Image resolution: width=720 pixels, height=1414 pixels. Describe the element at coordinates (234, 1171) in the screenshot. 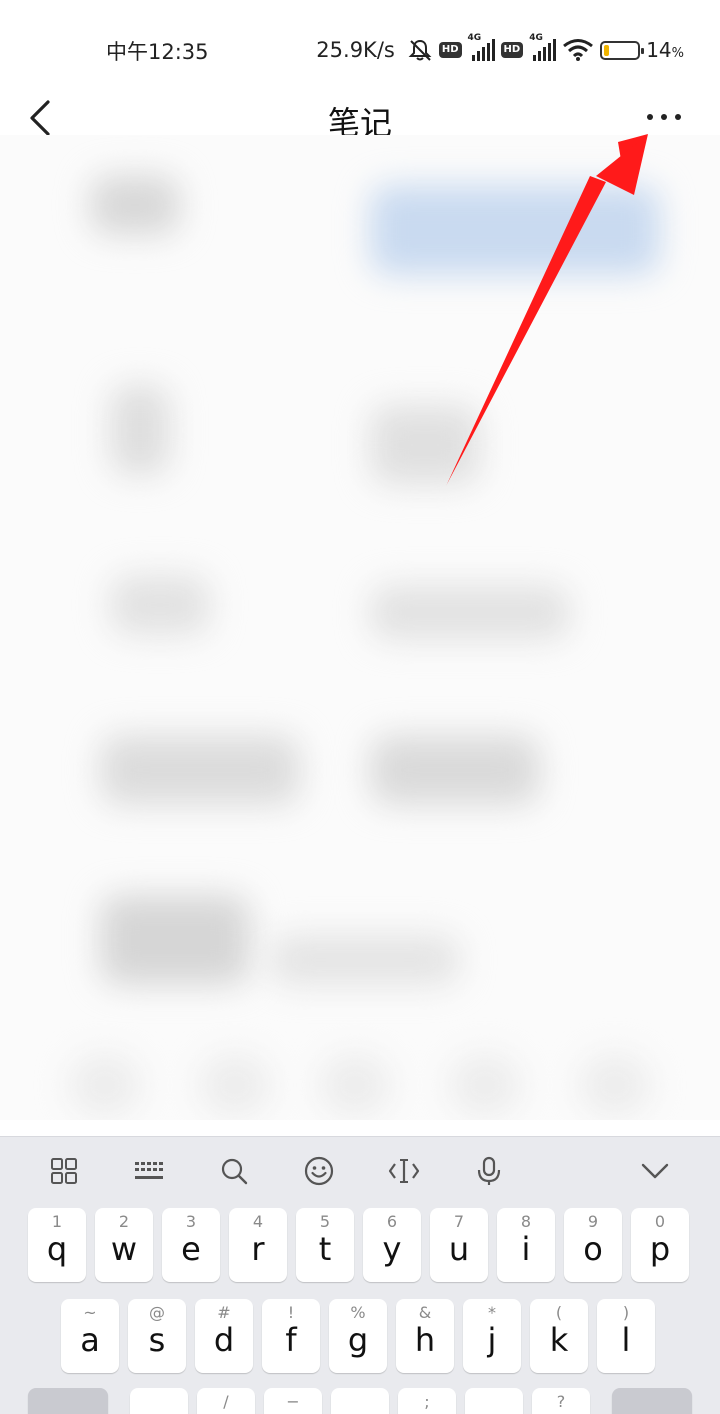

I see `search-button` at that location.